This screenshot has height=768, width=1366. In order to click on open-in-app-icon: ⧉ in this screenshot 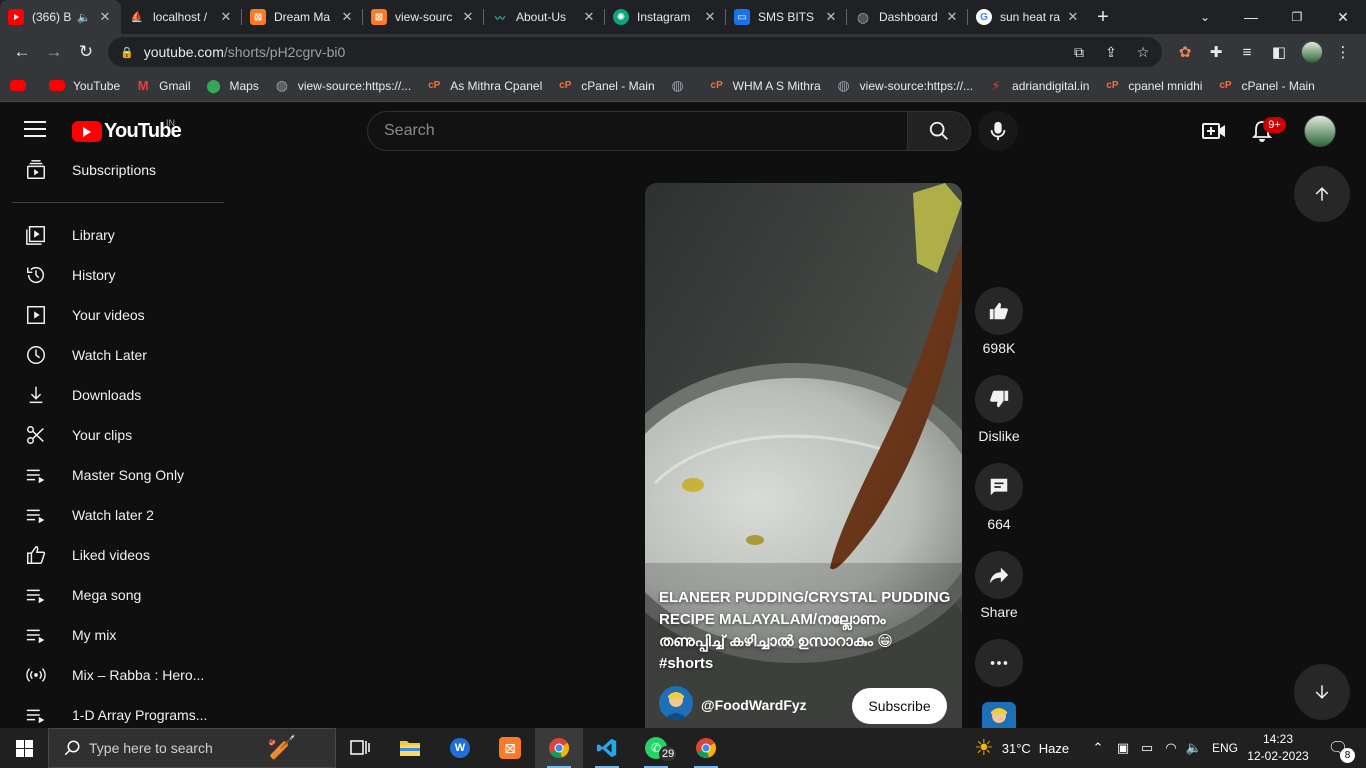, I will do `click(1079, 52)`.